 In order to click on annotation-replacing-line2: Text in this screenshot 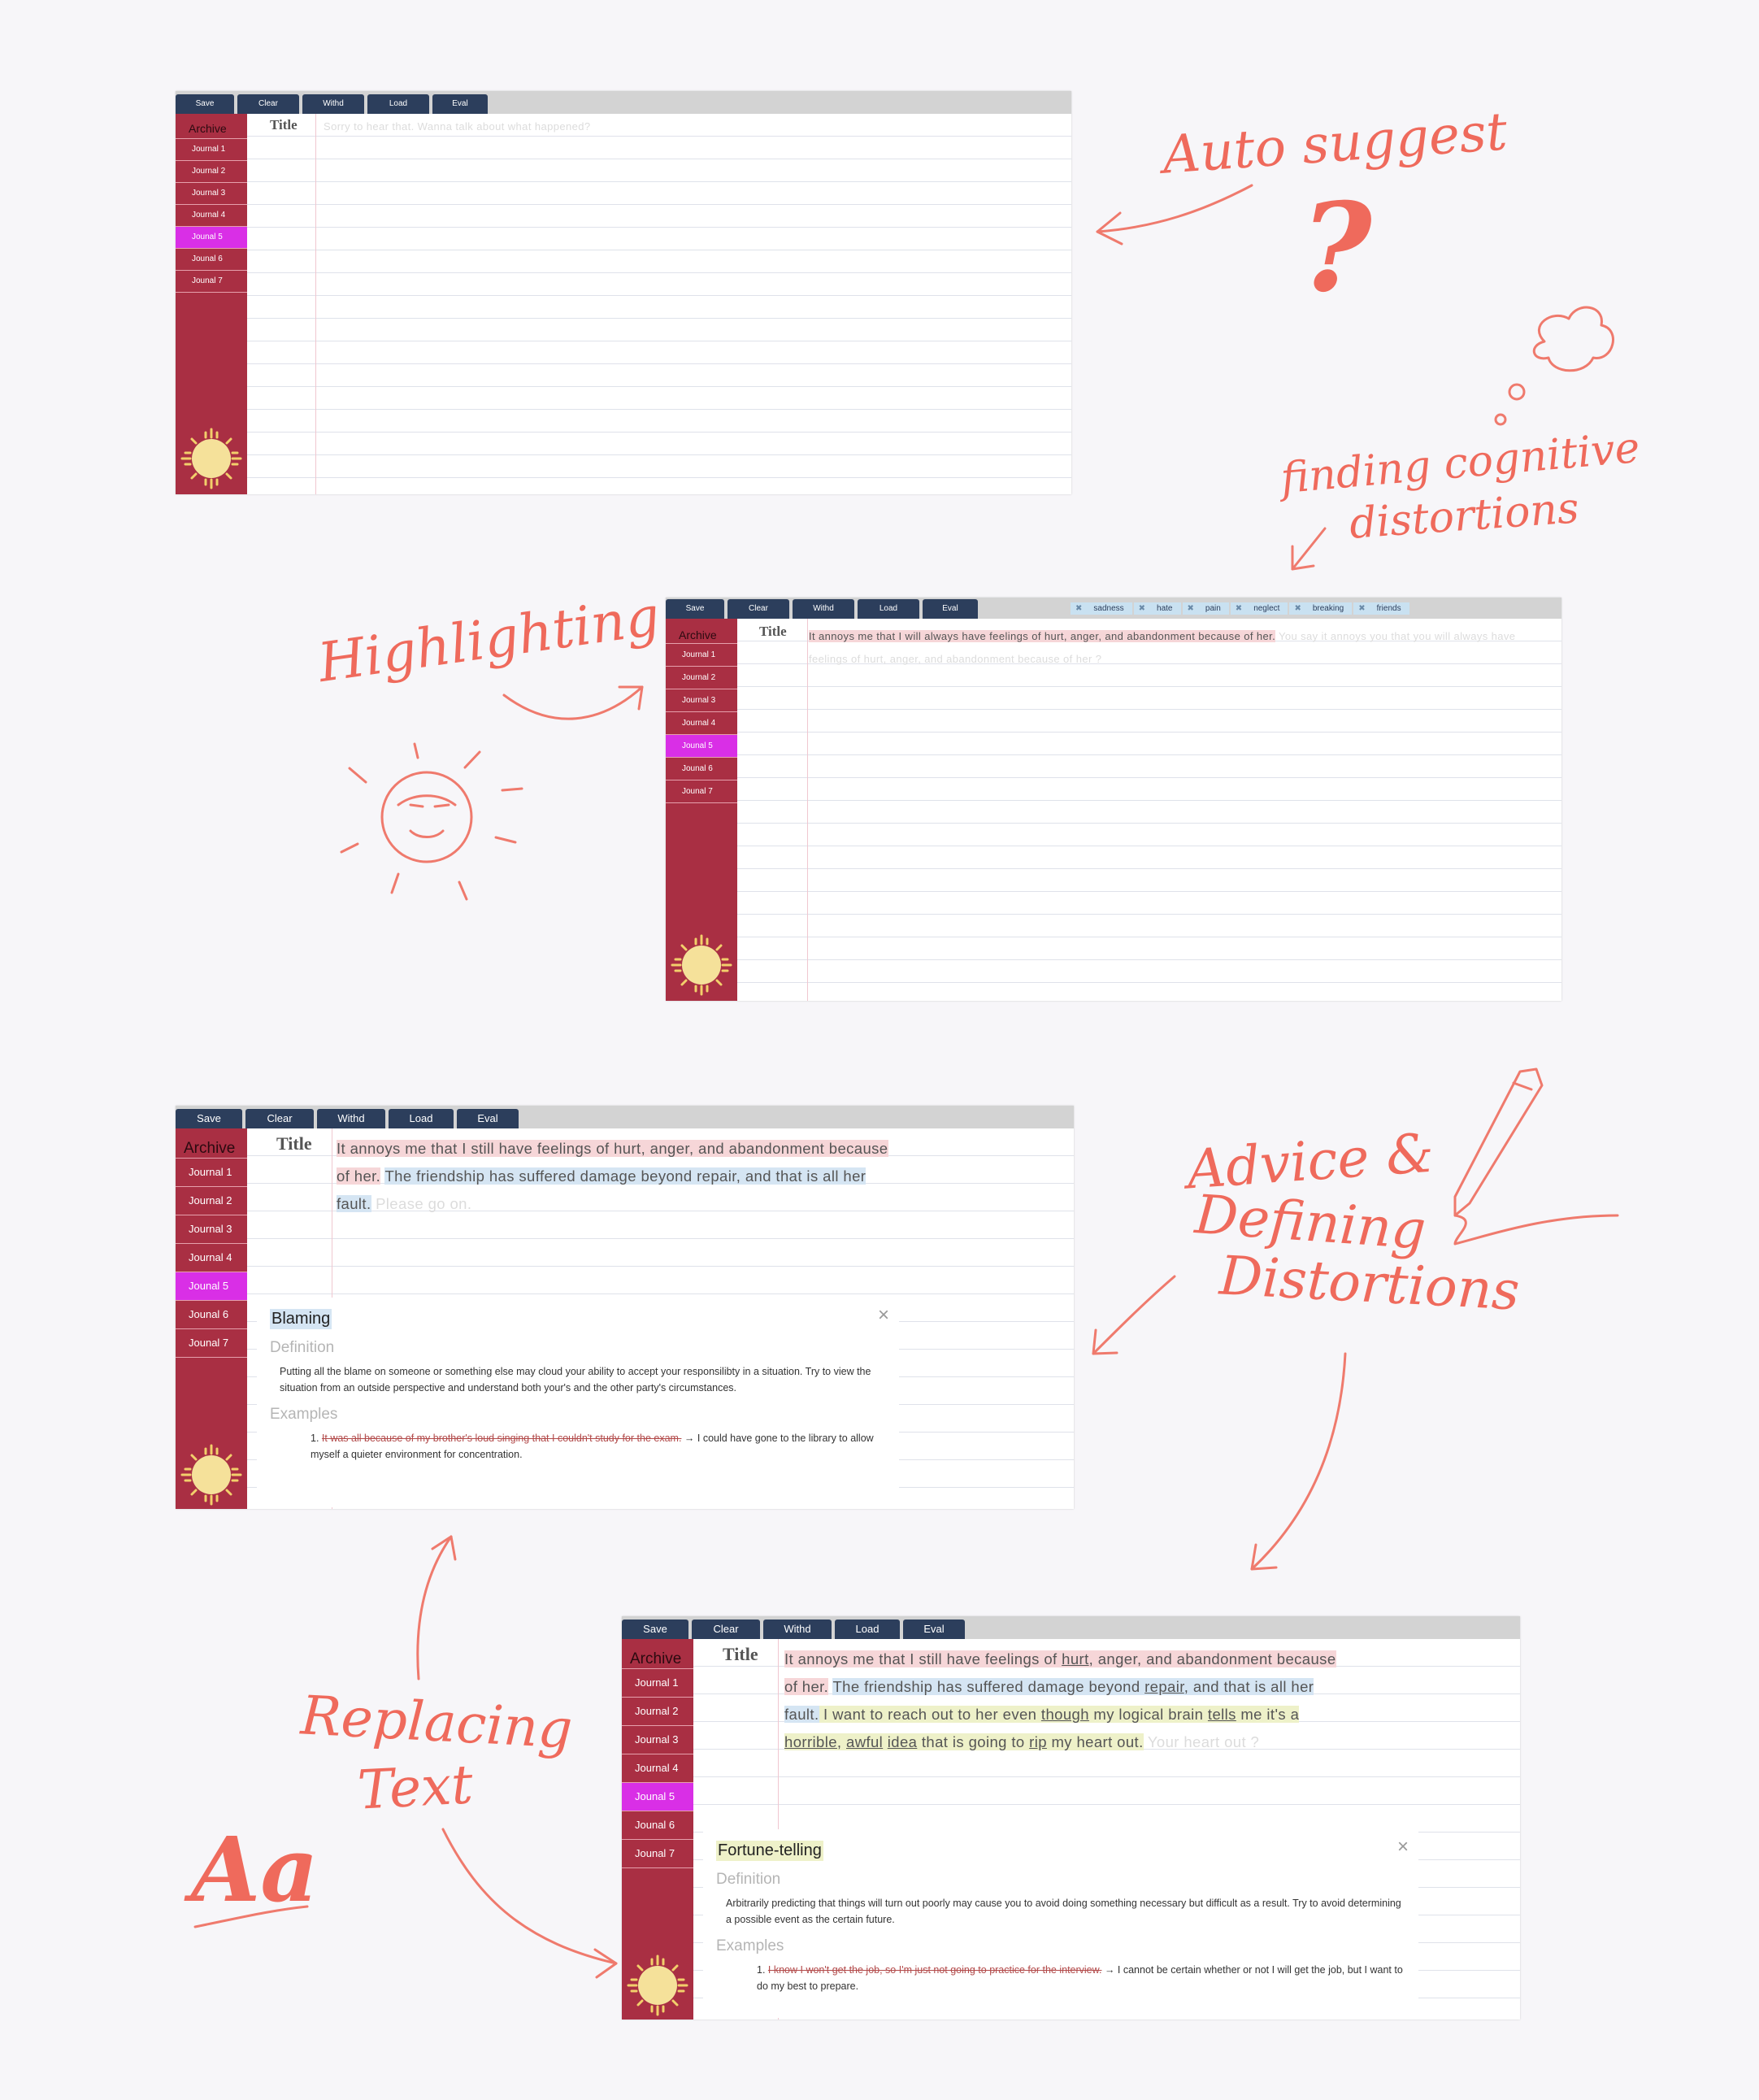, I will do `click(416, 1787)`.